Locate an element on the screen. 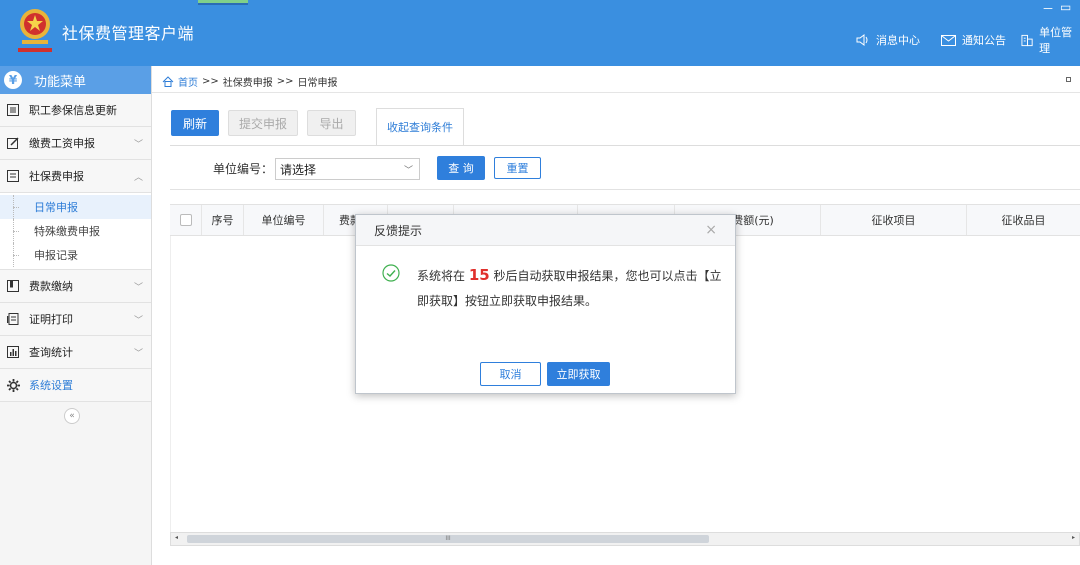 This screenshot has height=565, width=1080. sub-item-declare-record: 申报记录 is located at coordinates (75, 255).